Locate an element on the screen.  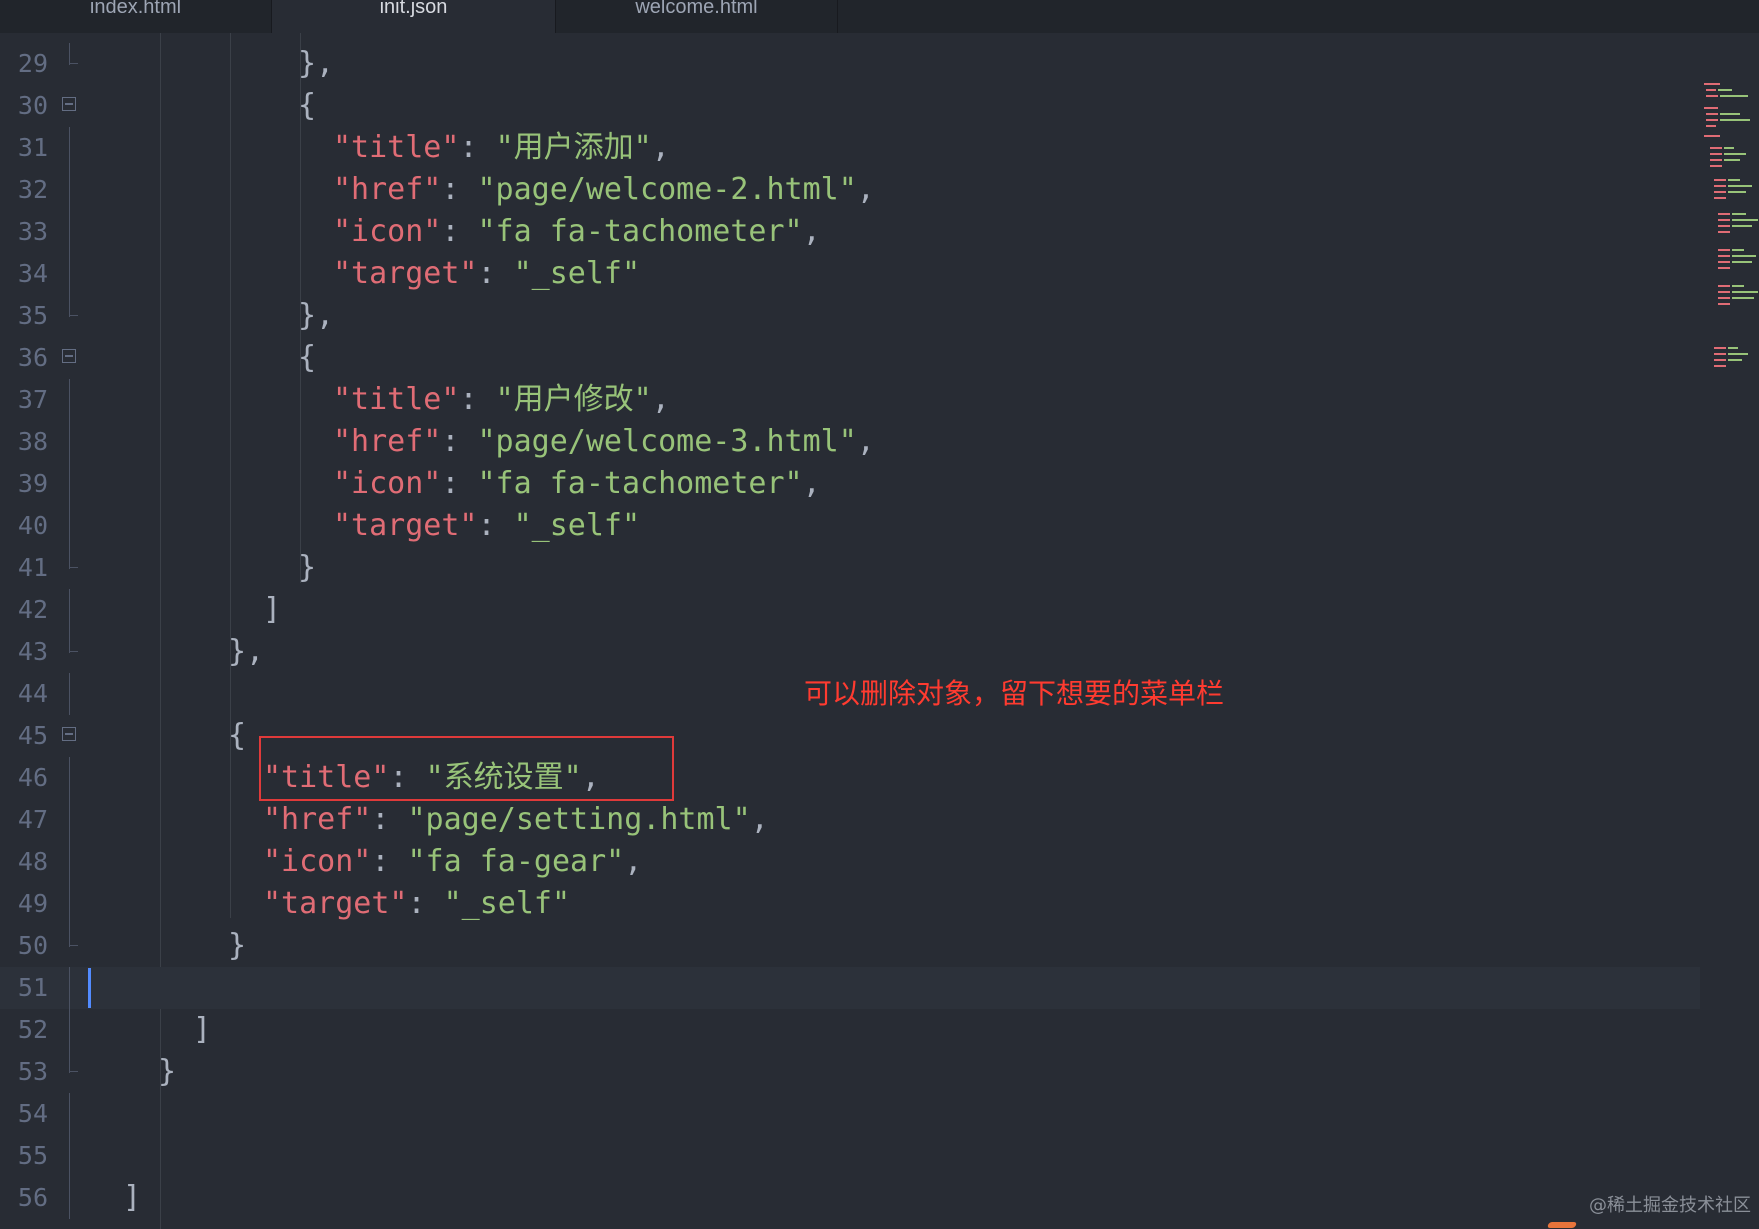
line-number: 41 is located at coordinates (32, 567).